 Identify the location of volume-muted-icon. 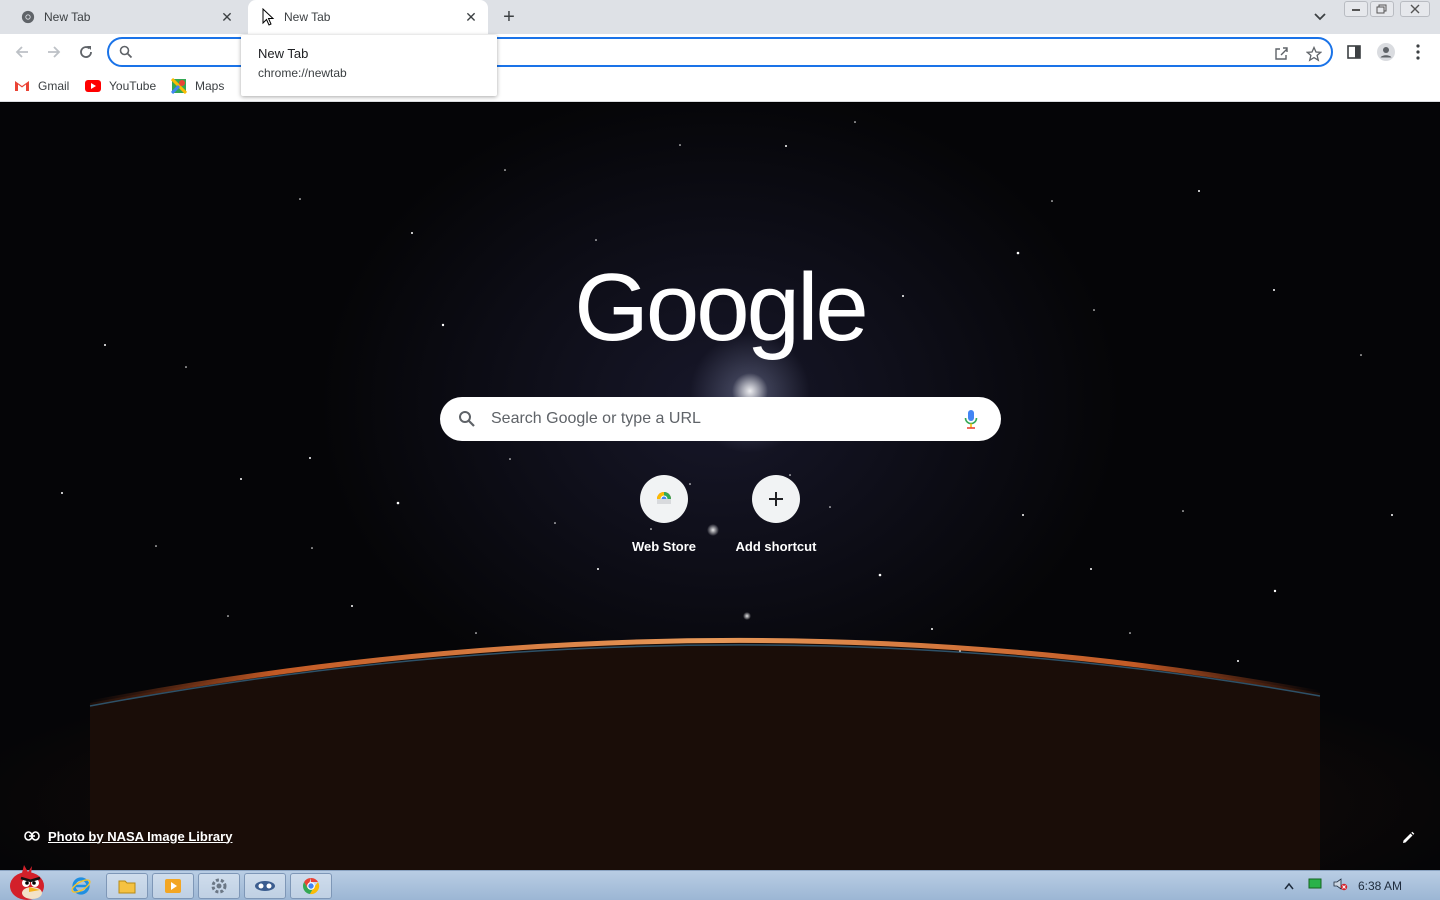
(1340, 886).